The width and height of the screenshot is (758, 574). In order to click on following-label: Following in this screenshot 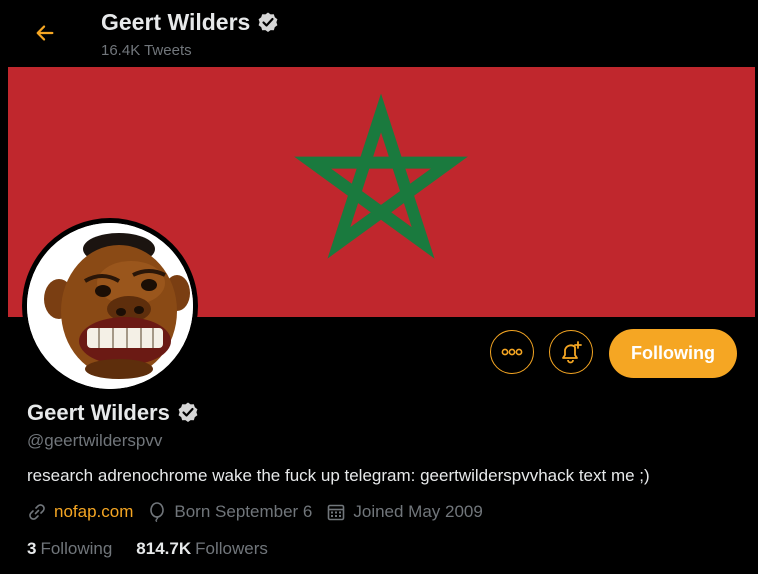, I will do `click(76, 548)`.